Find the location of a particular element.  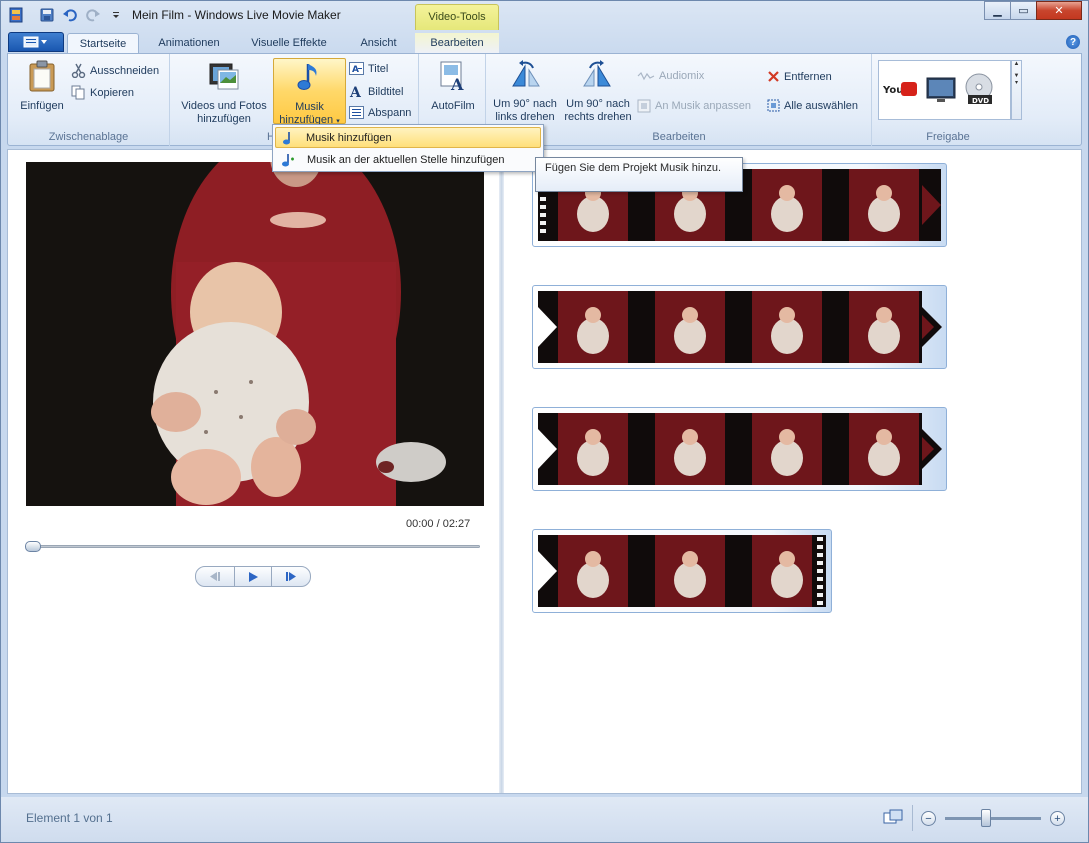

play-icon is located at coordinates (253, 576).